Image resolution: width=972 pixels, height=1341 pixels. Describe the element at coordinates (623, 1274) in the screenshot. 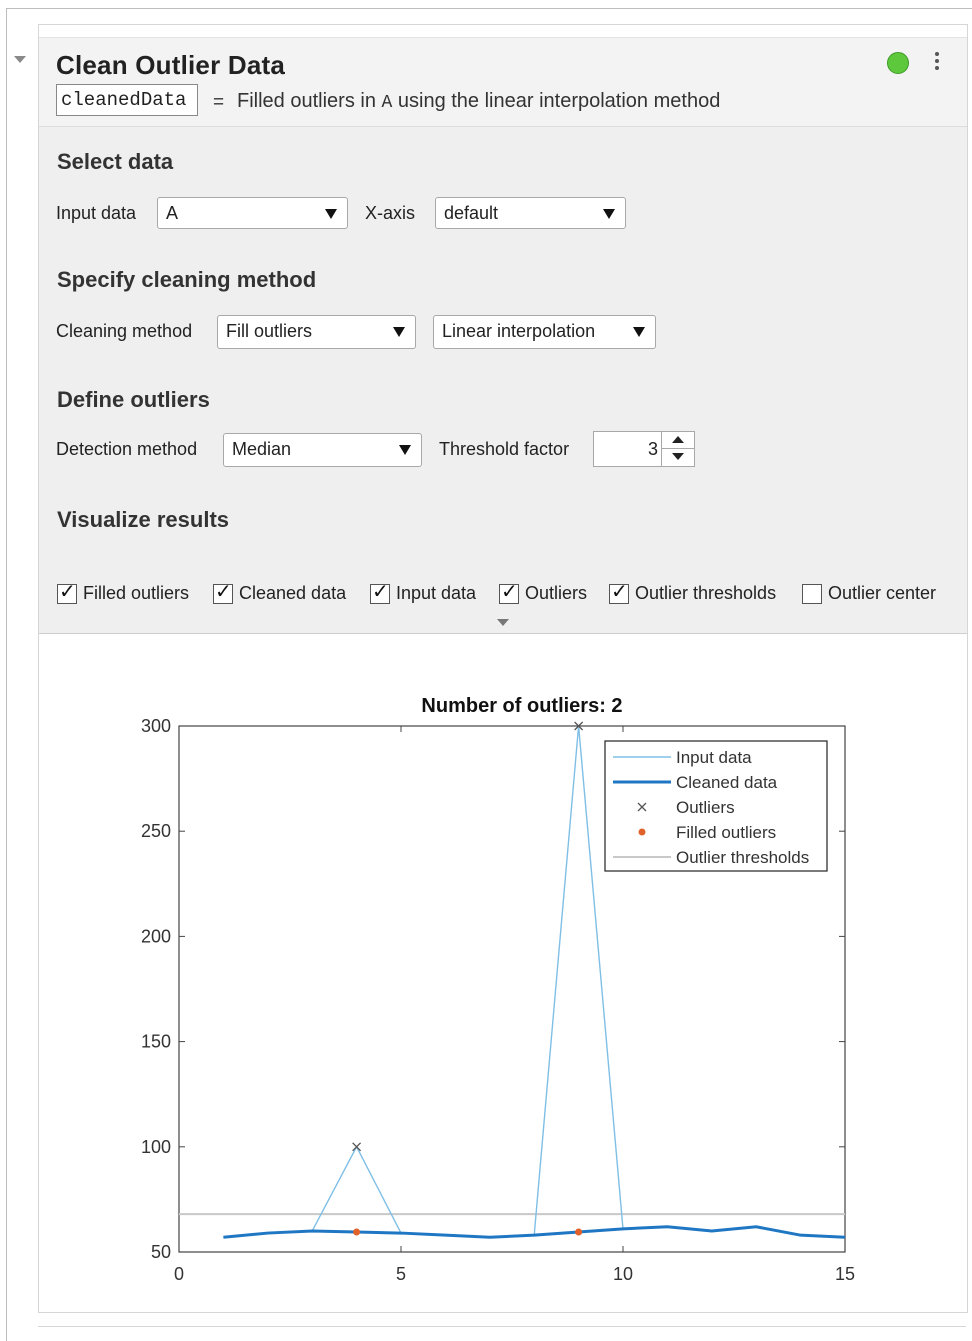

I see `x-tick-label: 10` at that location.